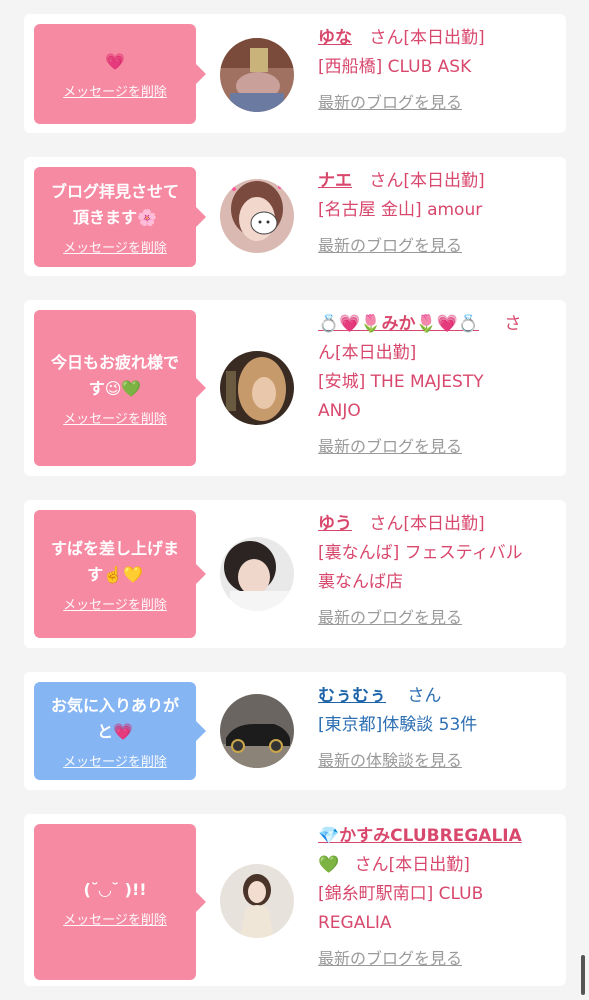 This screenshot has width=589, height=1000. Describe the element at coordinates (114, 705) in the screenshot. I see `message-text-line: お気に入りありが` at that location.